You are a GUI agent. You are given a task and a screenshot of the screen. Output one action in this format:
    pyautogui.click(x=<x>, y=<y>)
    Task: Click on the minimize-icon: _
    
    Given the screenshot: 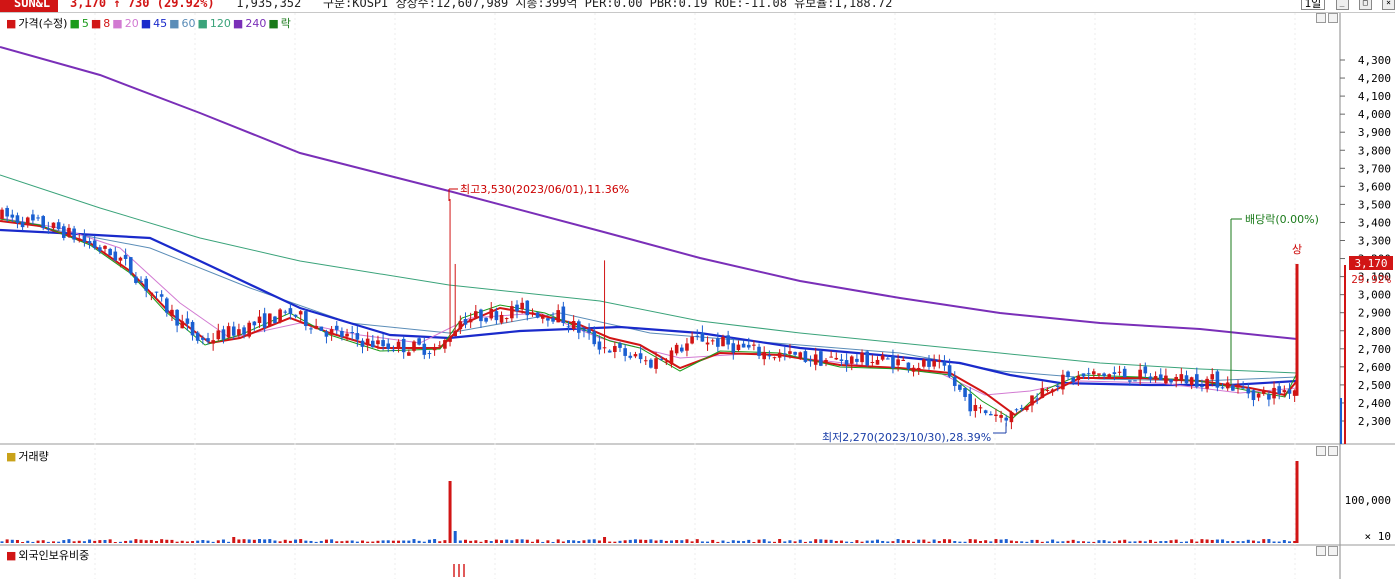 What is the action you would take?
    pyautogui.click(x=1342, y=5)
    